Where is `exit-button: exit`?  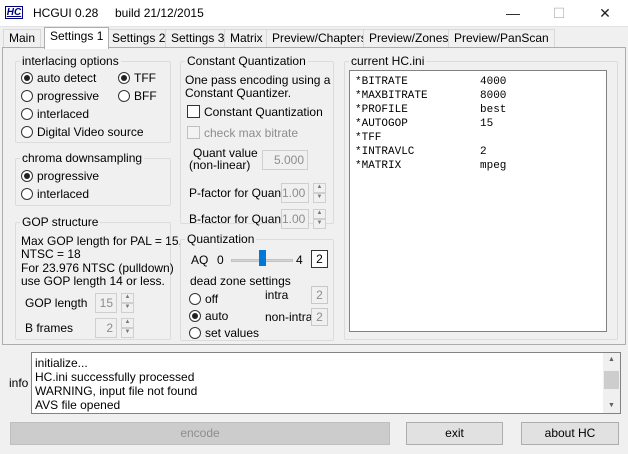
exit-button: exit is located at coordinates (454, 433).